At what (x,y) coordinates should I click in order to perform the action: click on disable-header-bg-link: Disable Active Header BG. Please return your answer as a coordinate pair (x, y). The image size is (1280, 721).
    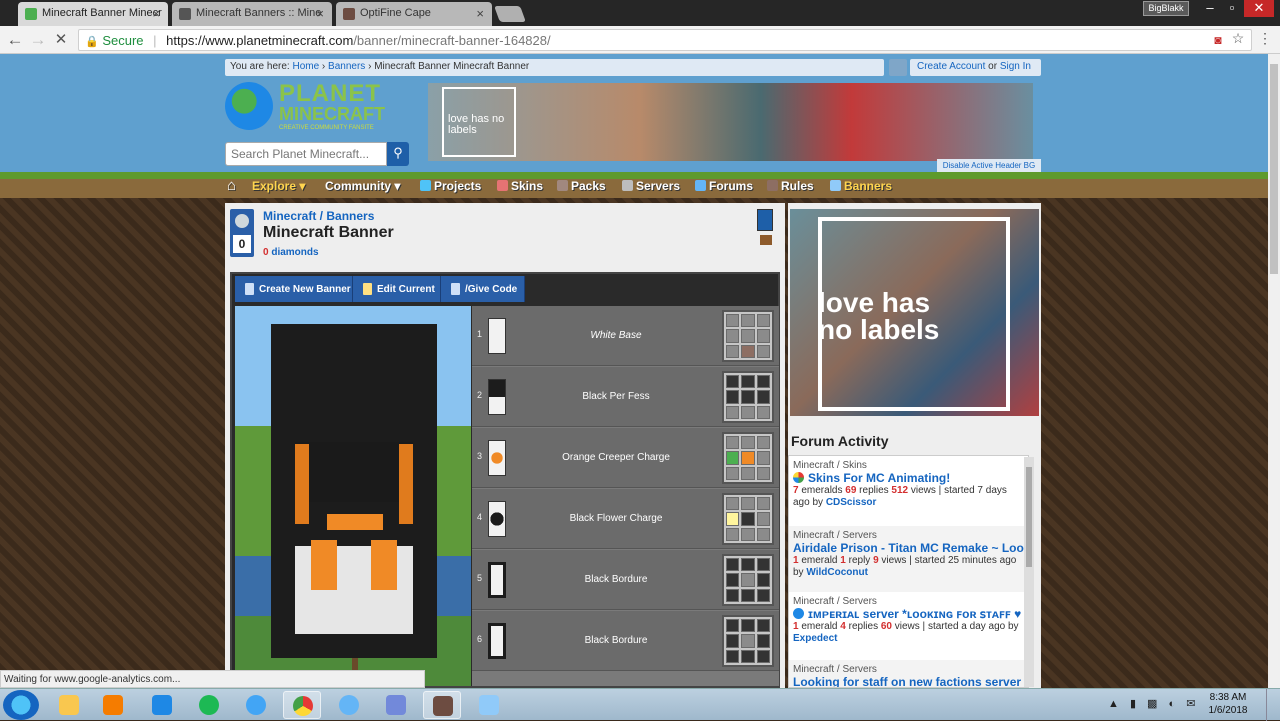
    Looking at the image, I should click on (989, 165).